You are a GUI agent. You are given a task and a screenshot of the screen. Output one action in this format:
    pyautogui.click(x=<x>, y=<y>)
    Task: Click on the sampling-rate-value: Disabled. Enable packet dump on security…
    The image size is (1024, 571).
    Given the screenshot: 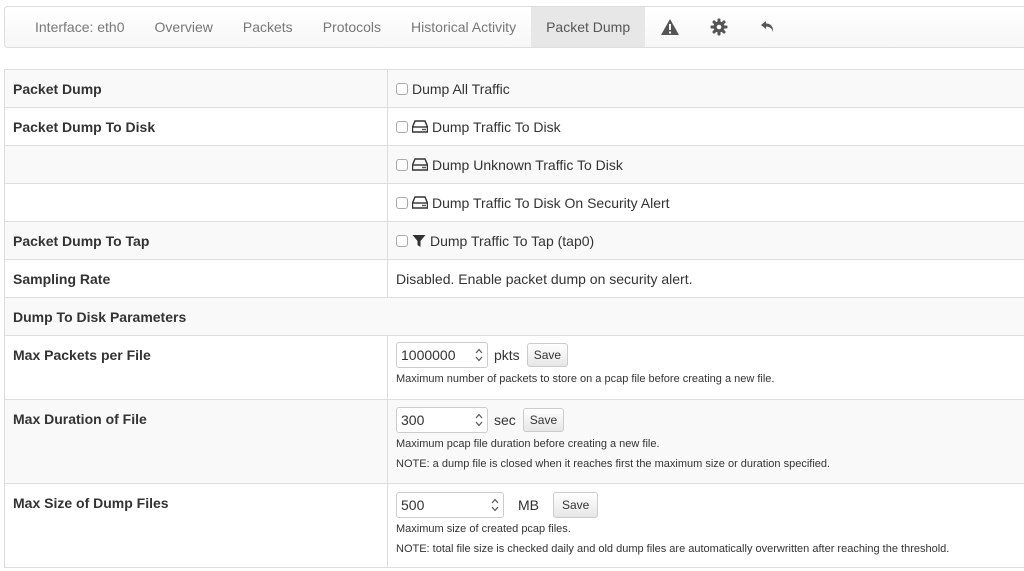 What is the action you would take?
    pyautogui.click(x=544, y=278)
    